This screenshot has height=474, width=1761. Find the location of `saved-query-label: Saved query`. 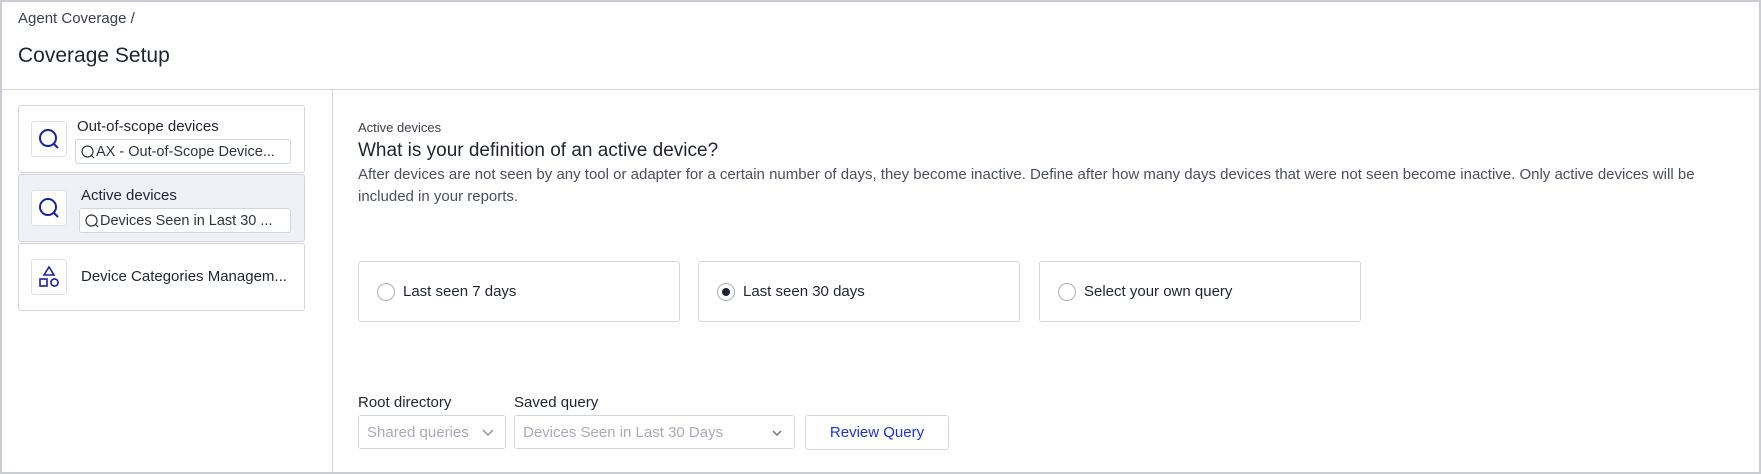

saved-query-label: Saved query is located at coordinates (556, 402).